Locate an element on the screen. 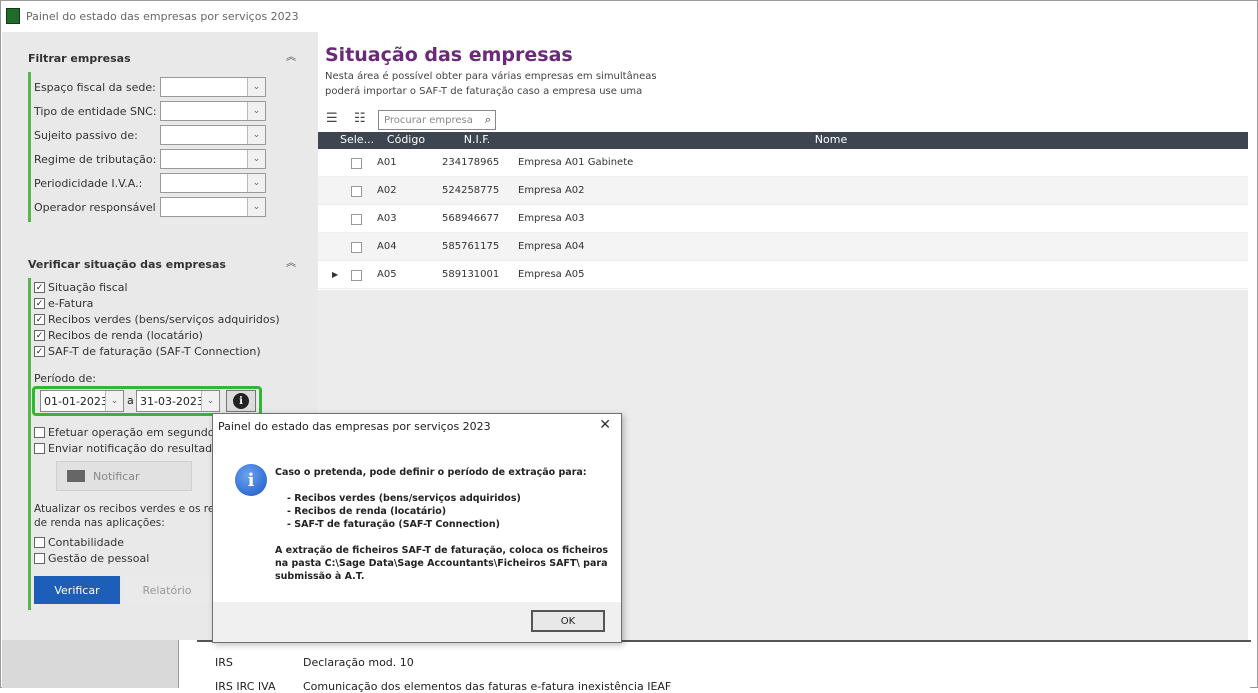  collapse-filter-icon: ︽ is located at coordinates (291, 55).